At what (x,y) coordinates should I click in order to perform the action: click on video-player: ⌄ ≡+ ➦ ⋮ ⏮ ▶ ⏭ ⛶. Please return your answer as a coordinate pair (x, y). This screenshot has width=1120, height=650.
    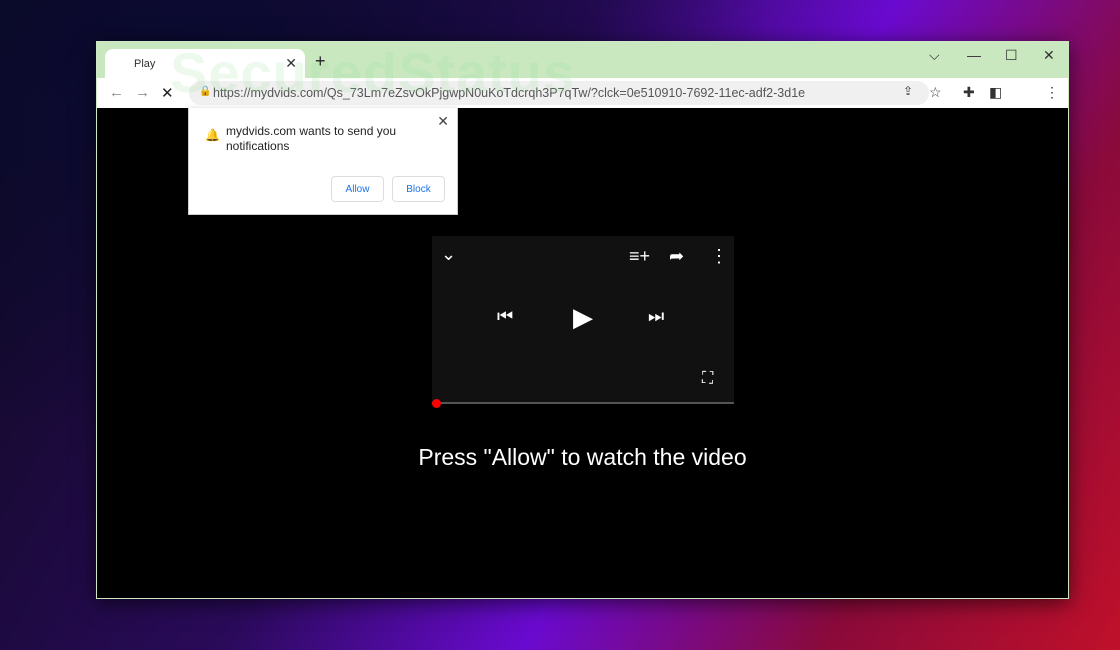
    Looking at the image, I should click on (583, 322).